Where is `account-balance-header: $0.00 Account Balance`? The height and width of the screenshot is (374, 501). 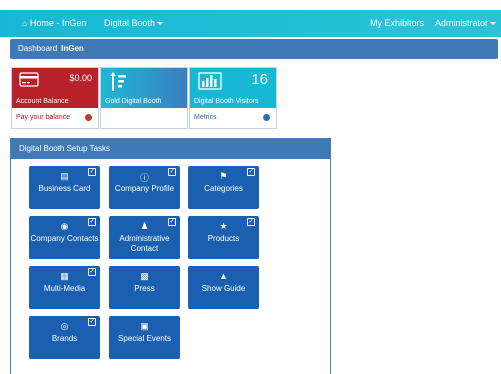
account-balance-header: $0.00 Account Balance is located at coordinates (55, 88).